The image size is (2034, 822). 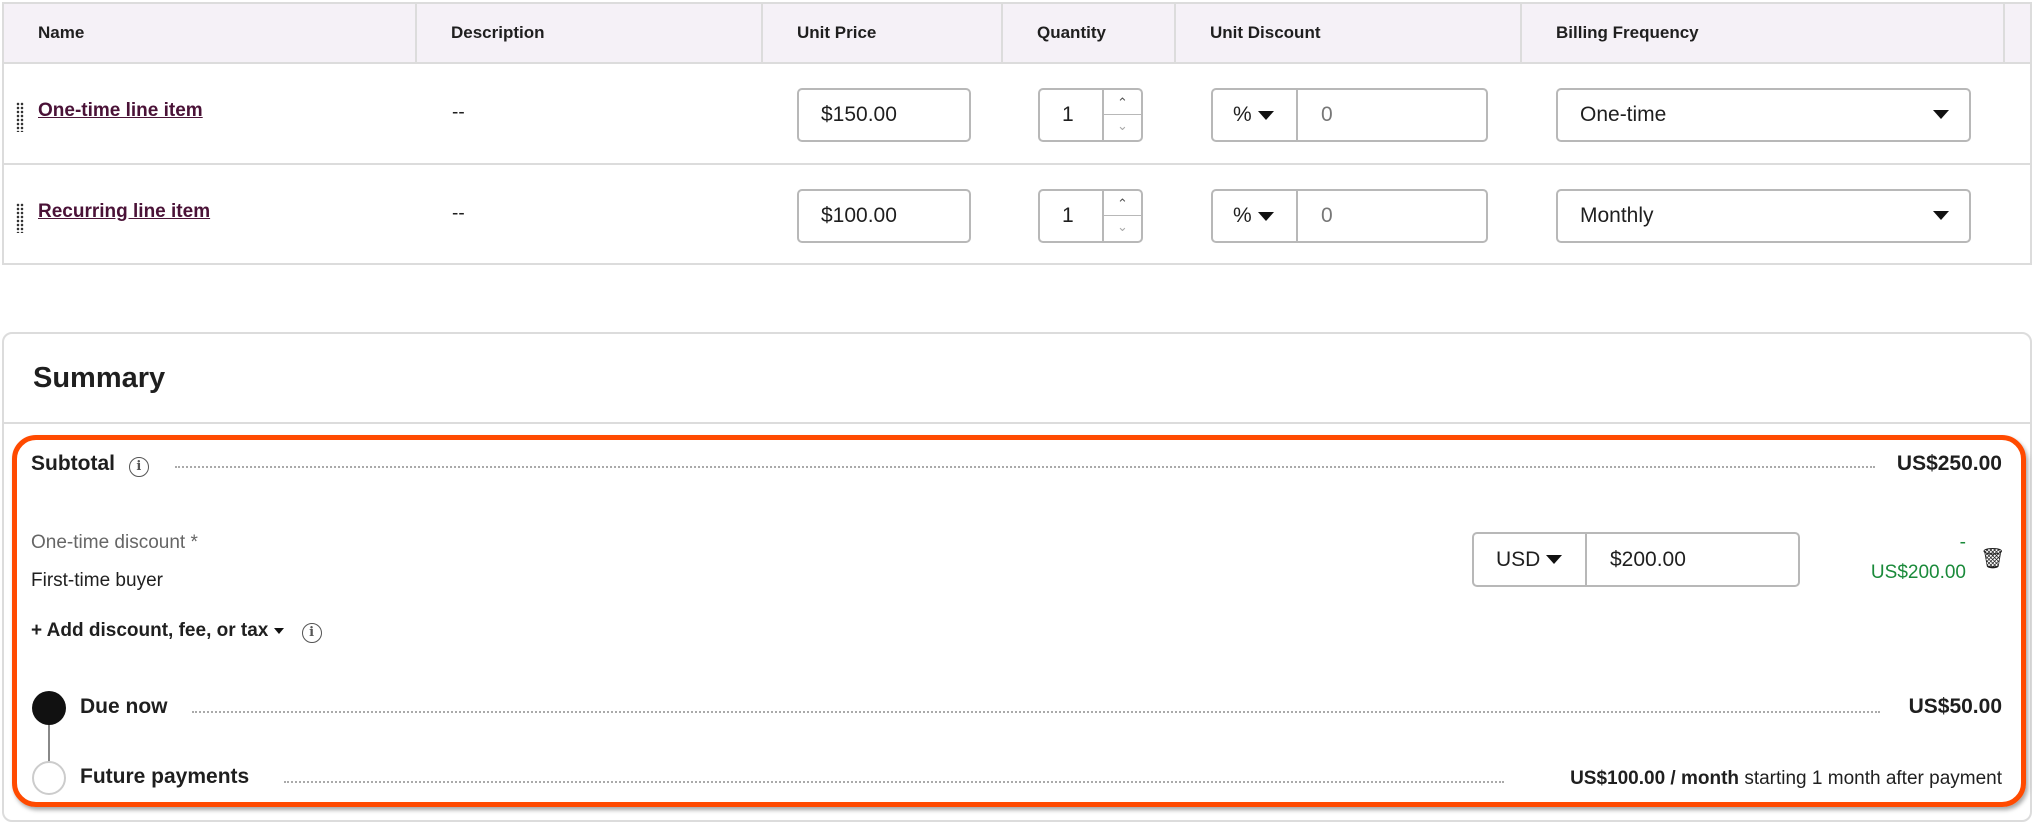 What do you see at coordinates (176, 631) in the screenshot?
I see `add-discount-button: + Add discount, fee, or tax i` at bounding box center [176, 631].